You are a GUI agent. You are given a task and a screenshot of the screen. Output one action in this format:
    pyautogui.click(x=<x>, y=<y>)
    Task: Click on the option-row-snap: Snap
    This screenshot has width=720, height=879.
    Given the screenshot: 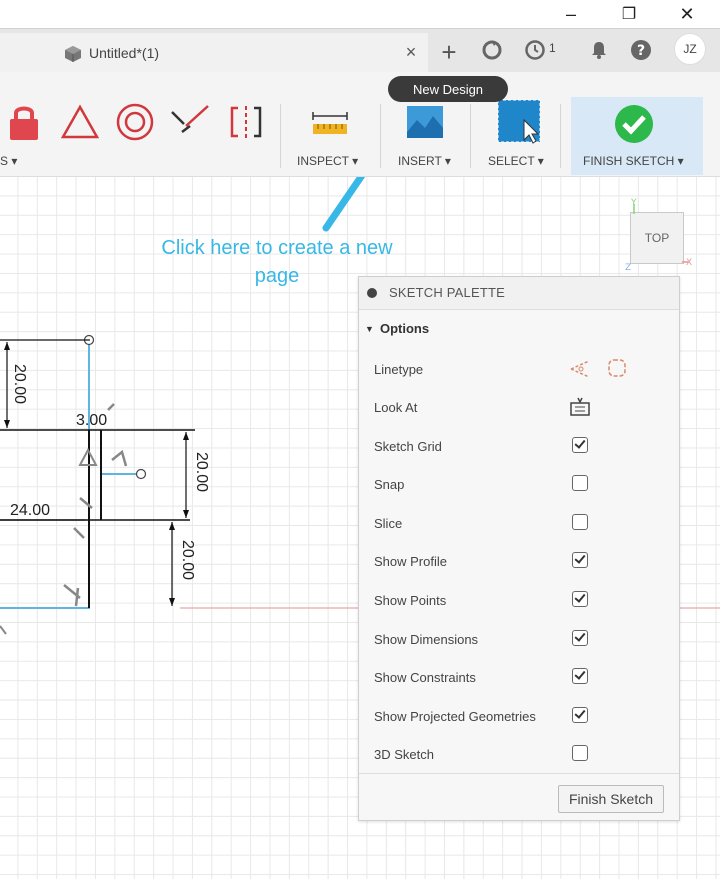 What is the action you would take?
    pyautogui.click(x=519, y=484)
    